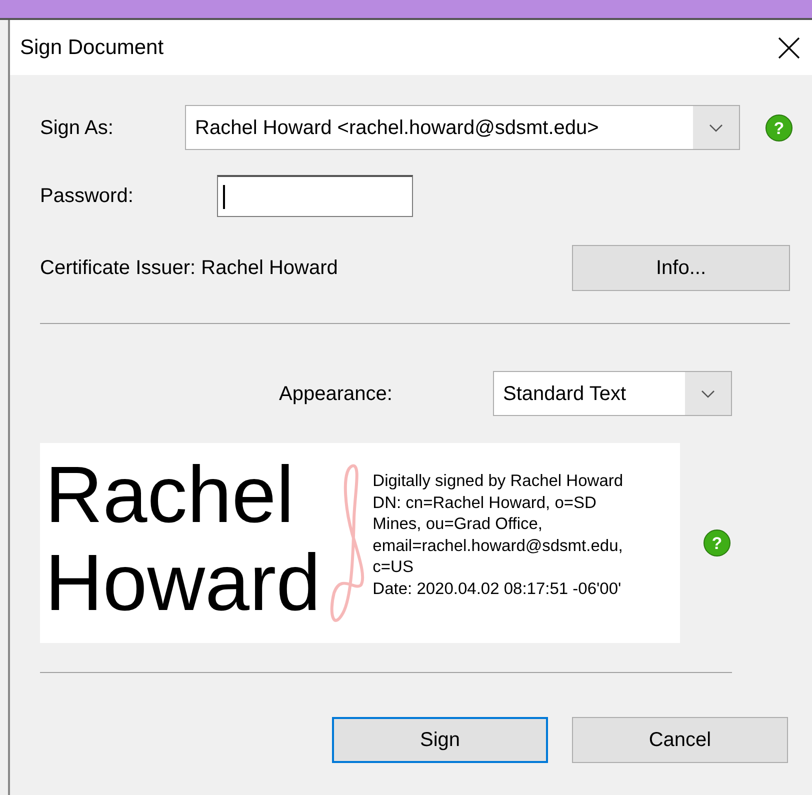 The width and height of the screenshot is (812, 795). What do you see at coordinates (224, 196) in the screenshot?
I see `text-cursor` at bounding box center [224, 196].